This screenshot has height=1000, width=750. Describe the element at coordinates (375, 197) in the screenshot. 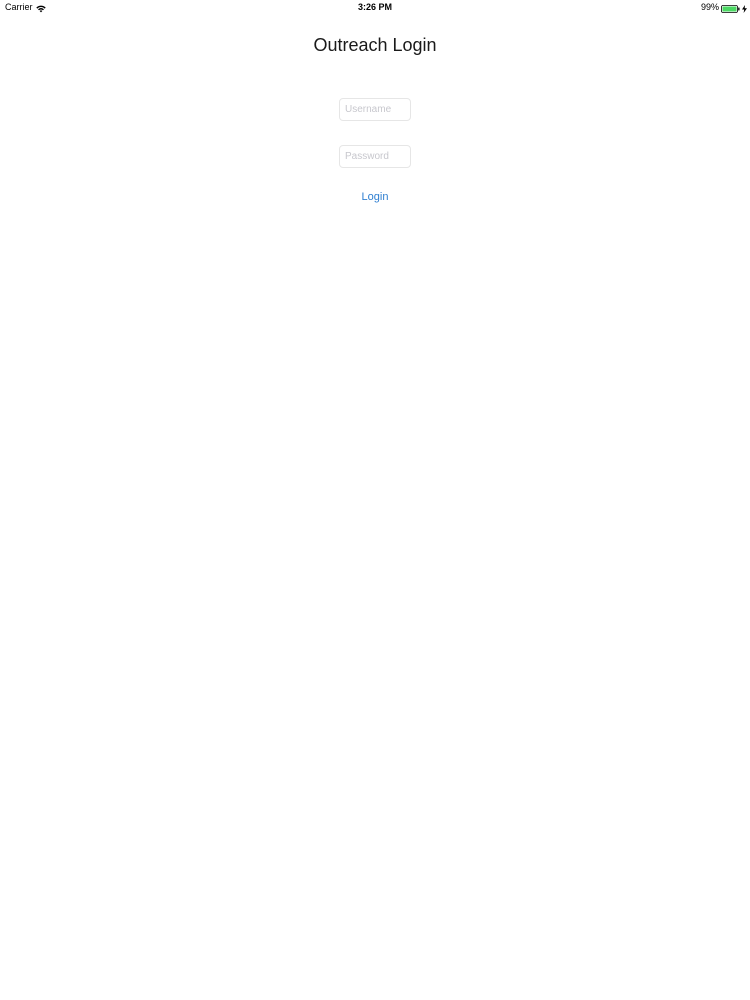

I see `login-button: Login` at that location.